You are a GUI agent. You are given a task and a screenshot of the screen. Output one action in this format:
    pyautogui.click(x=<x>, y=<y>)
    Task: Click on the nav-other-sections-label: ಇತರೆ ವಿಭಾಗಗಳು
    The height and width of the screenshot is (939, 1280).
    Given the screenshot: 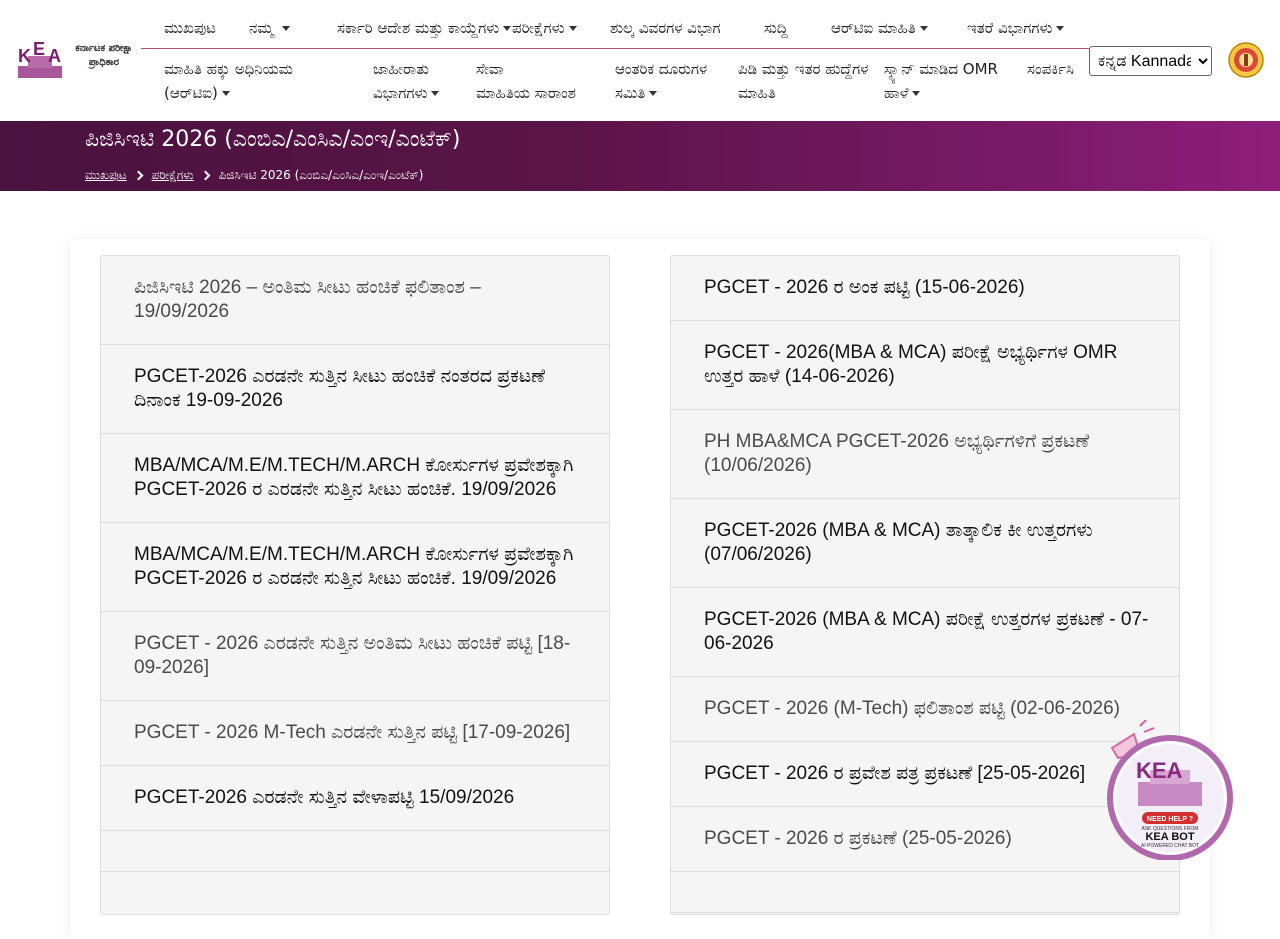 What is the action you would take?
    pyautogui.click(x=1010, y=28)
    